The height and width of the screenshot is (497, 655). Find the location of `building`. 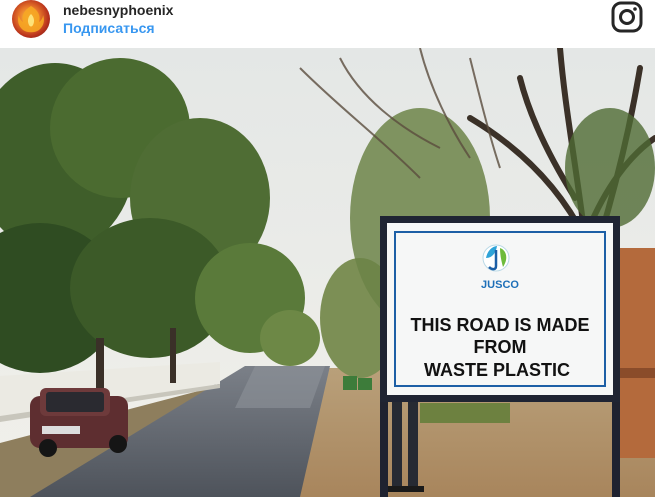

building is located at coordinates (637, 353).